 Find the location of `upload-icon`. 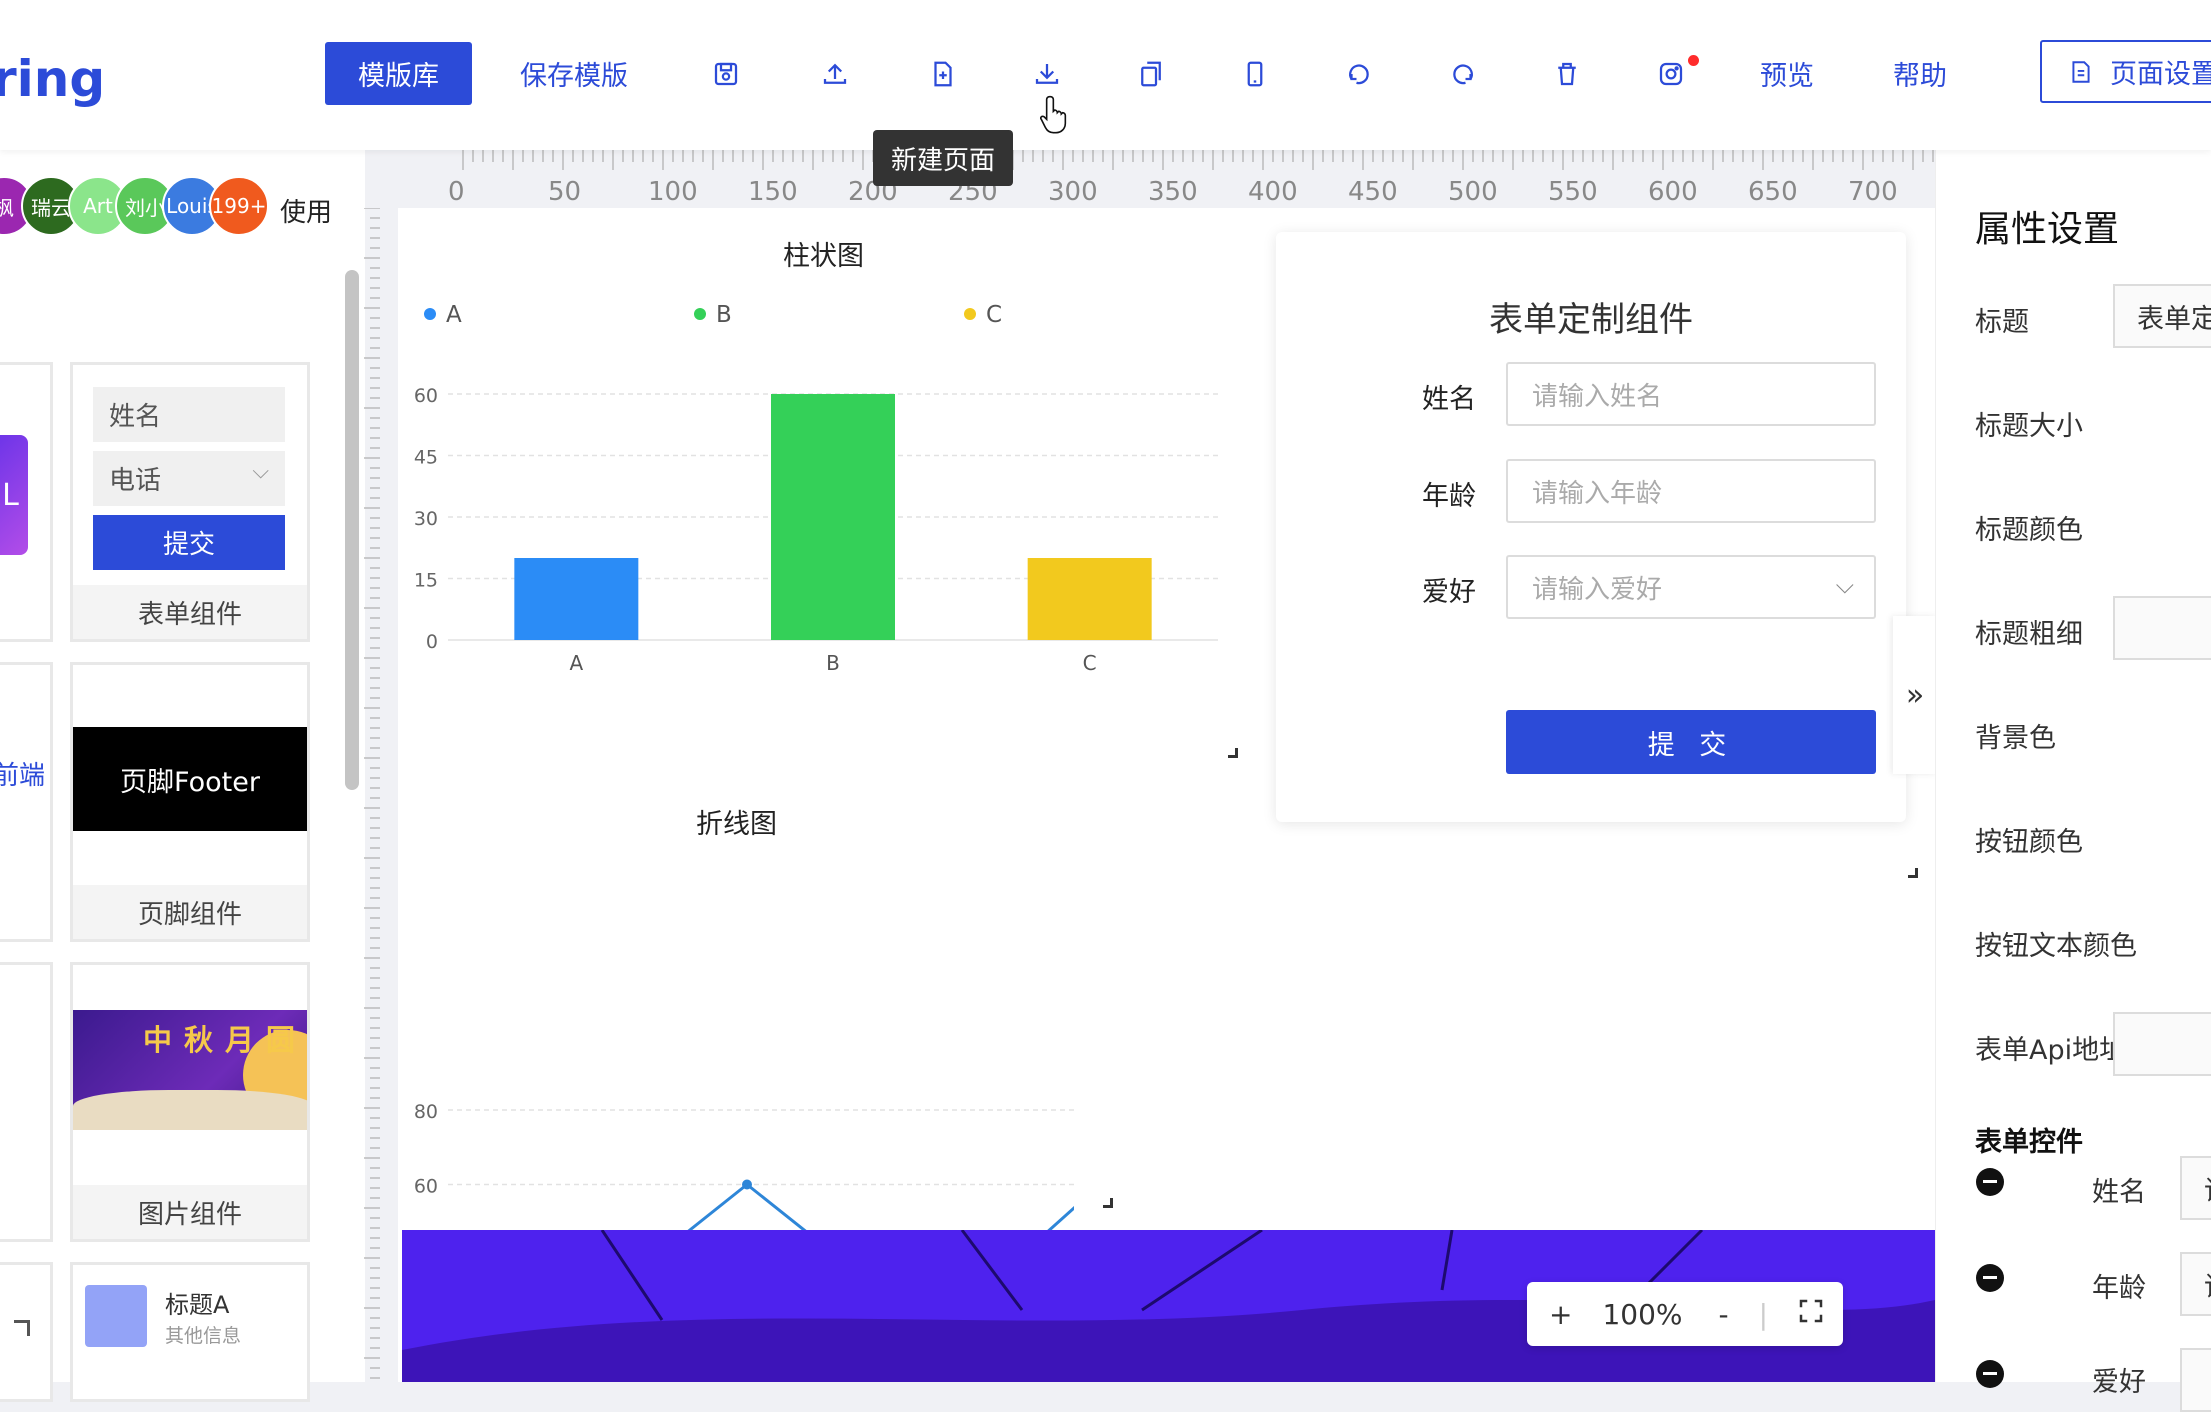

upload-icon is located at coordinates (835, 74).